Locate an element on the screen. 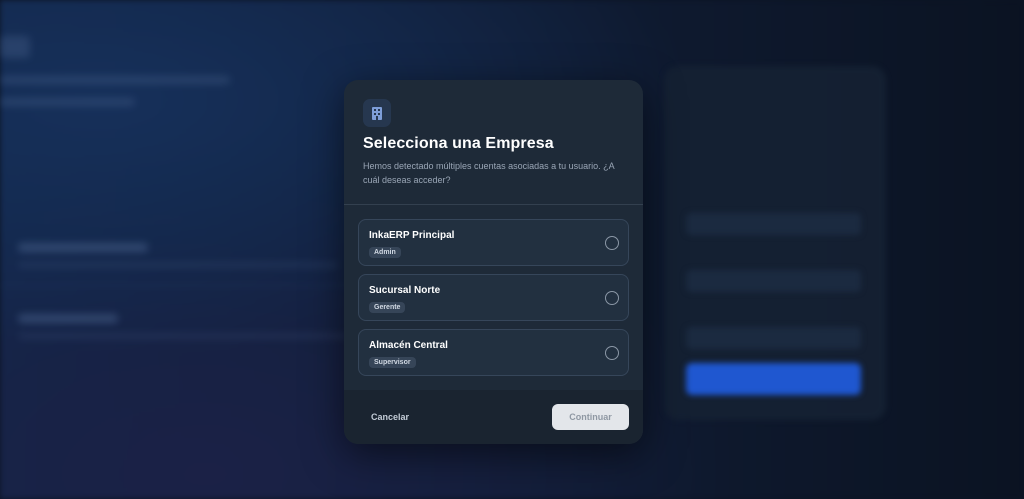 This screenshot has height=499, width=1024. modal-footer: Cancelar Continuar is located at coordinates (493, 417).